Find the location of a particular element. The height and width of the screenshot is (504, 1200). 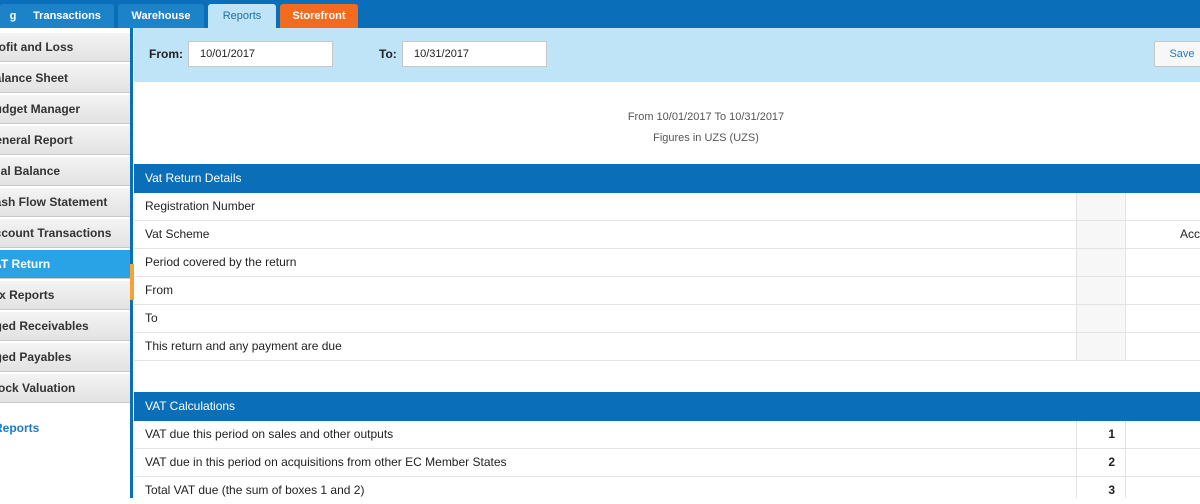

sidebar-item-cash-flow-statement: Cash Flow Statement is located at coordinates (65, 202).